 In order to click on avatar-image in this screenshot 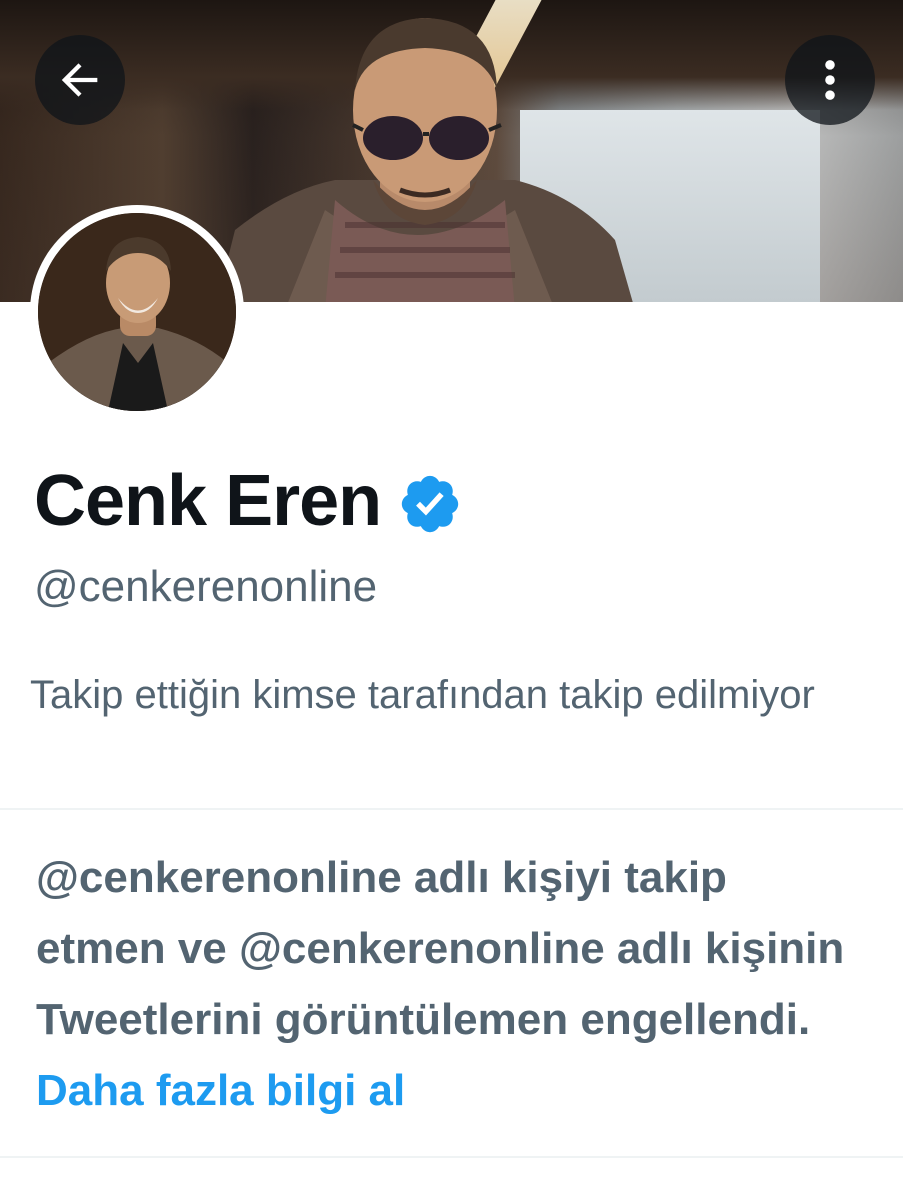, I will do `click(137, 312)`.